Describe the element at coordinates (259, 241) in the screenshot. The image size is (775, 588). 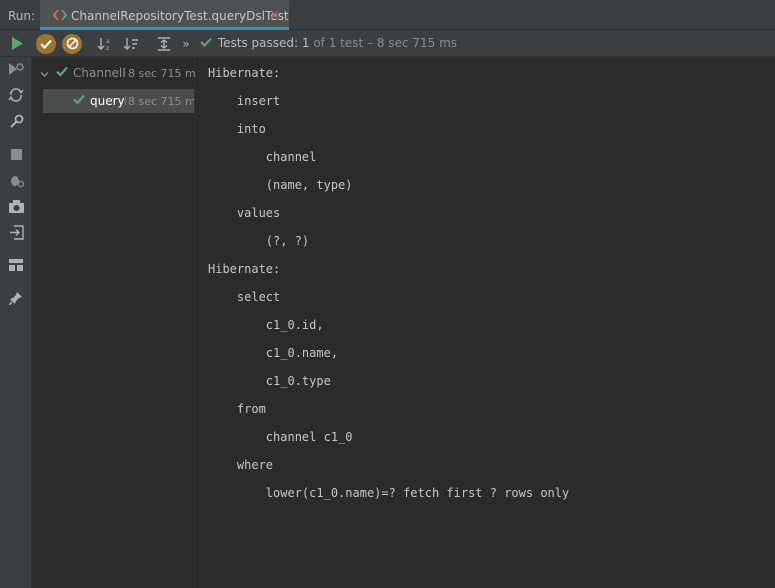
I see `console-line: (?, ?)` at that location.